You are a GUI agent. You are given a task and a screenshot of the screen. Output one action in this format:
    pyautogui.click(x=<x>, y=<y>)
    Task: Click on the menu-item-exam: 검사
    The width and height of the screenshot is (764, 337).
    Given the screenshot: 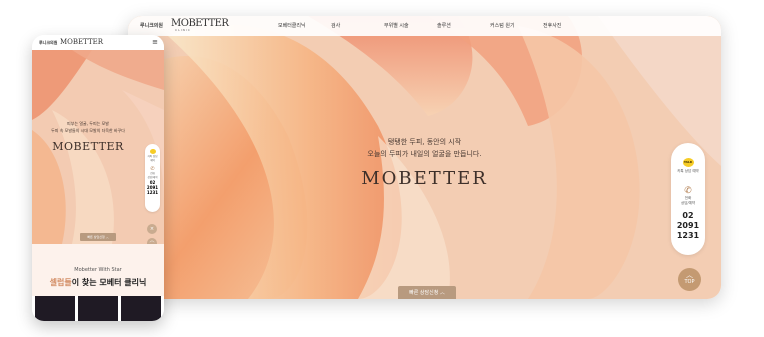 What is the action you would take?
    pyautogui.click(x=357, y=25)
    